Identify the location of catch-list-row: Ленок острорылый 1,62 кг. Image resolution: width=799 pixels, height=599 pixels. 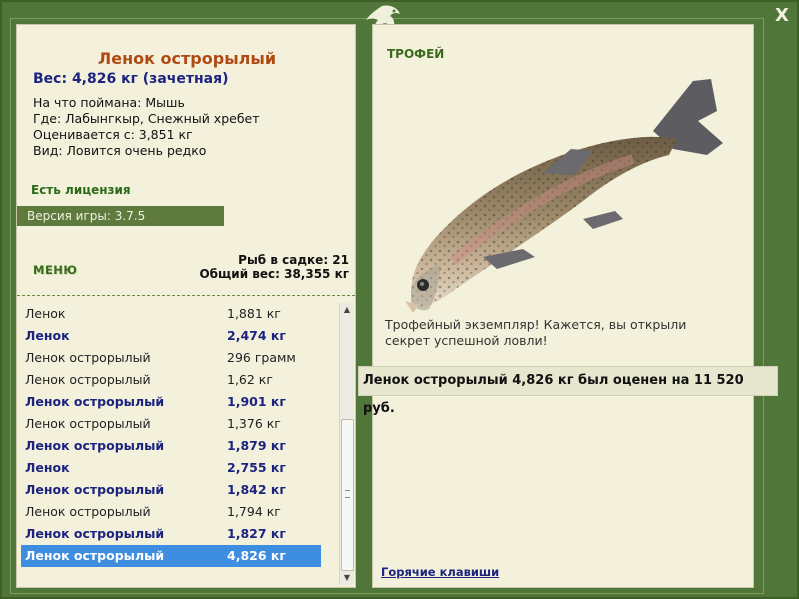
(171, 380).